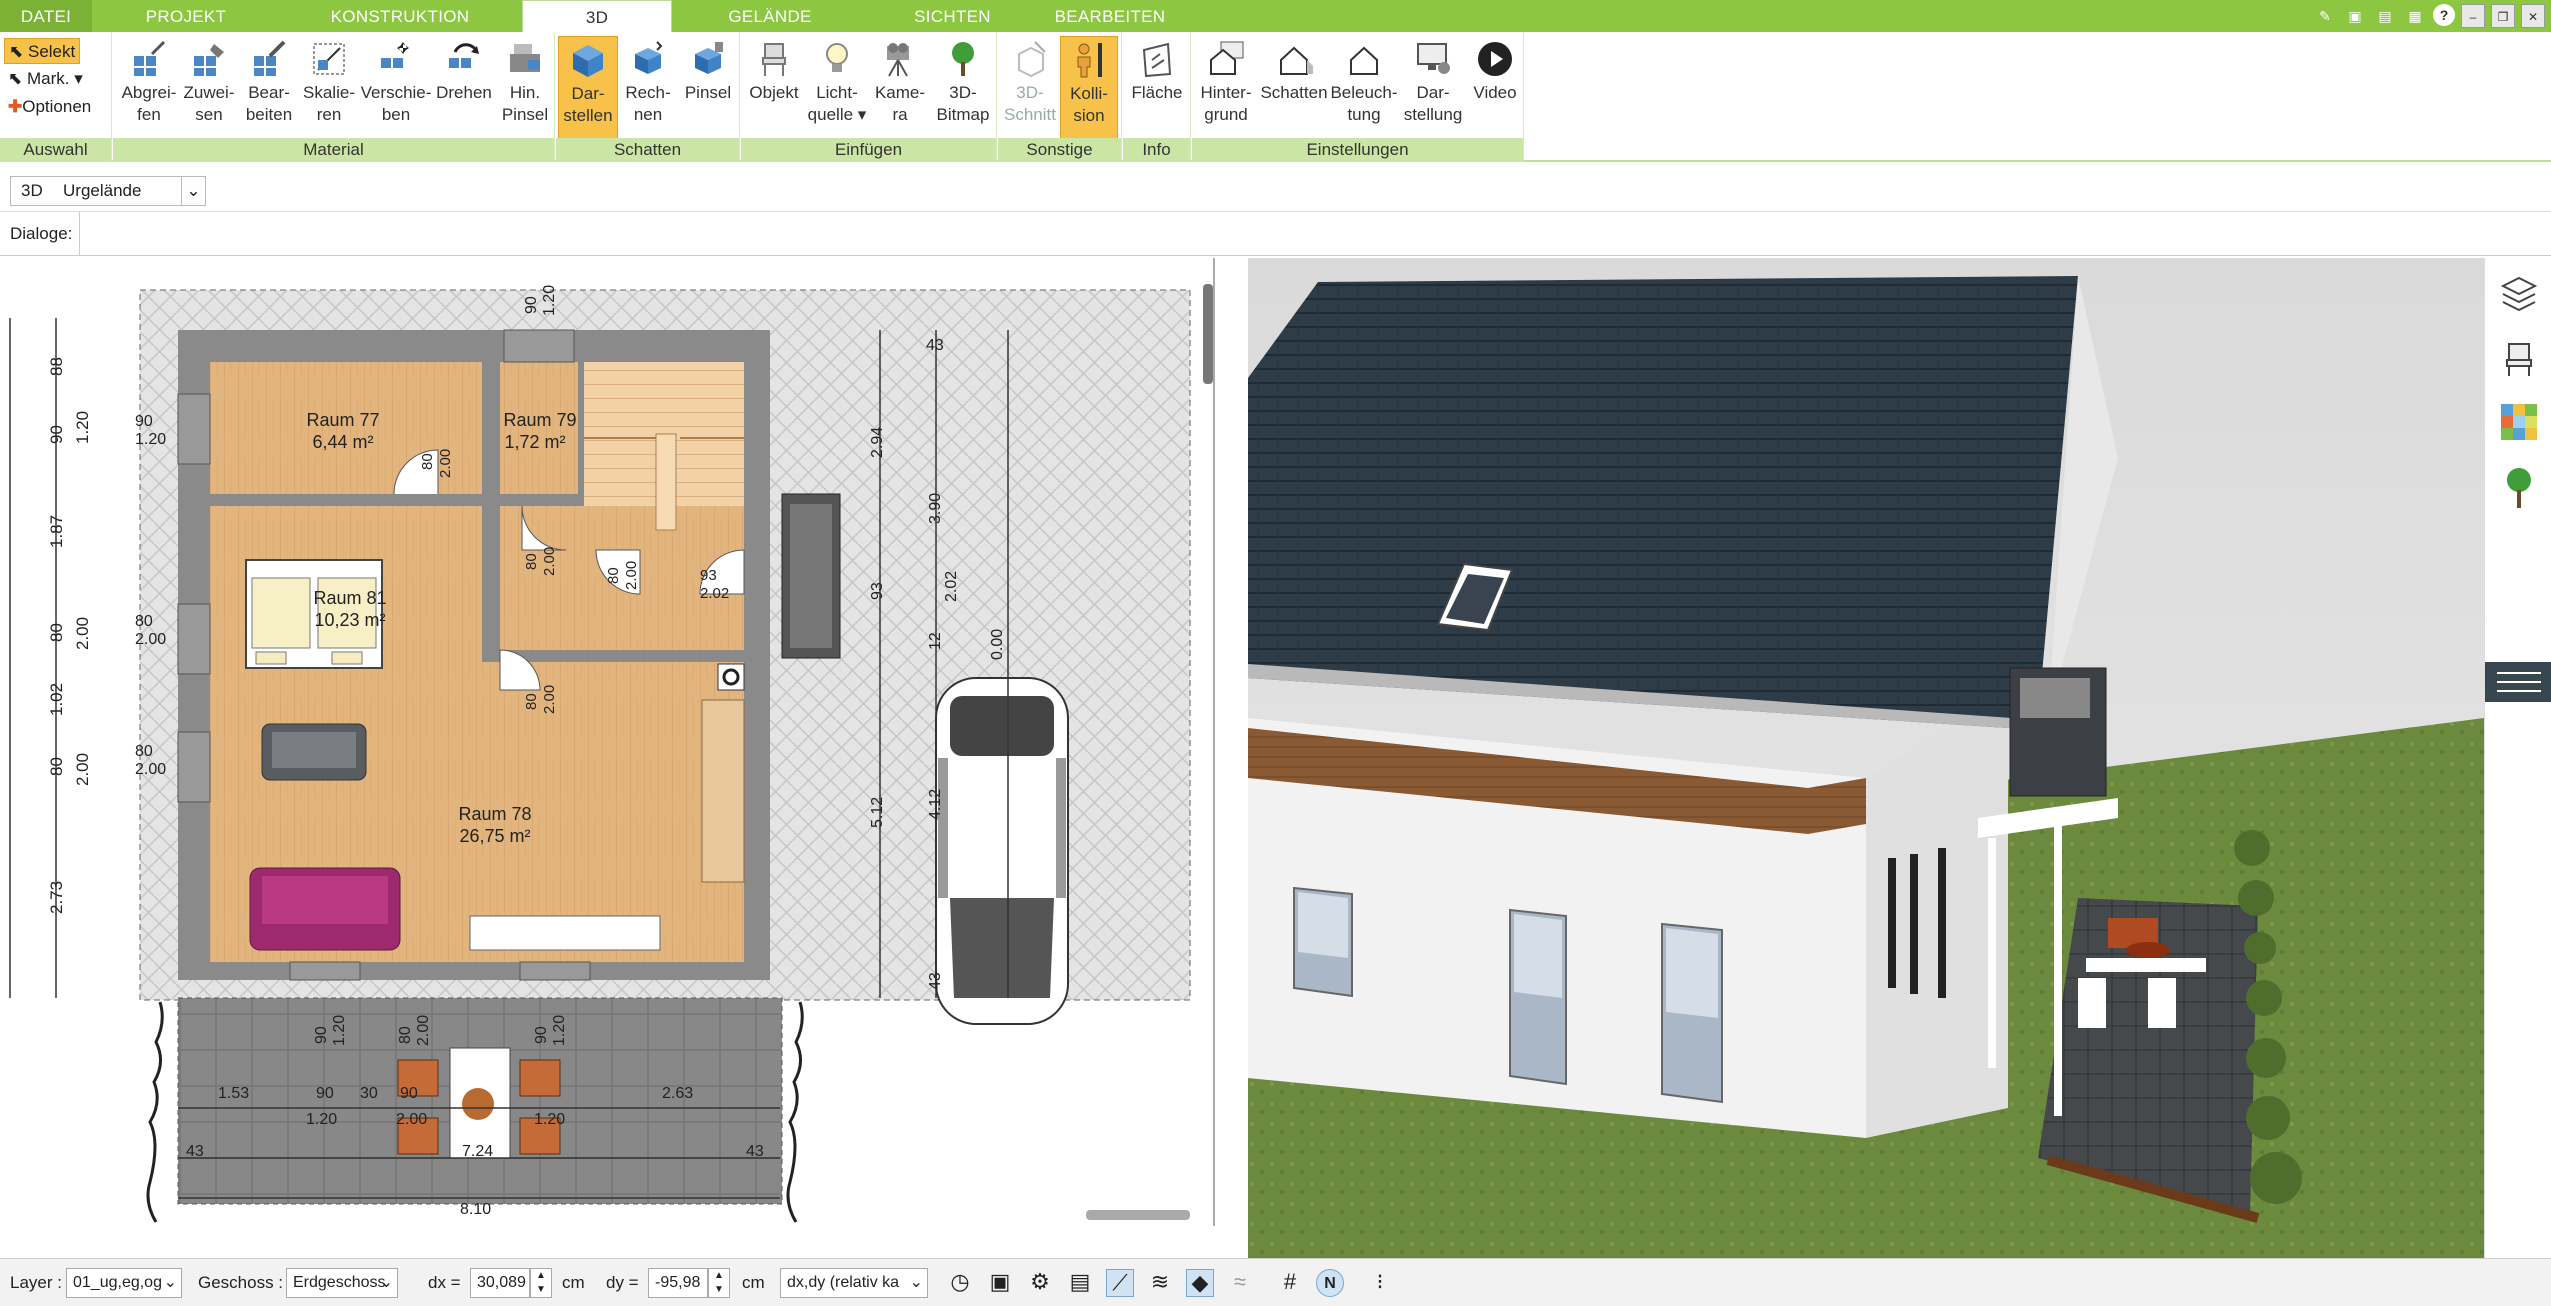 The width and height of the screenshot is (2551, 1306). Describe the element at coordinates (525, 58) in the screenshot. I see `brush-icon` at that location.